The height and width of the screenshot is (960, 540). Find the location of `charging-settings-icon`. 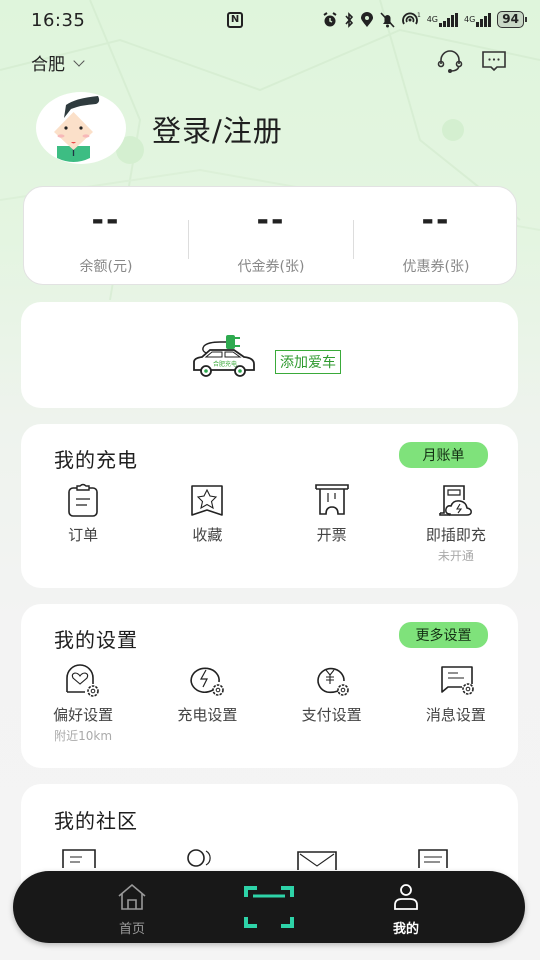

charging-settings-icon is located at coordinates (207, 681).